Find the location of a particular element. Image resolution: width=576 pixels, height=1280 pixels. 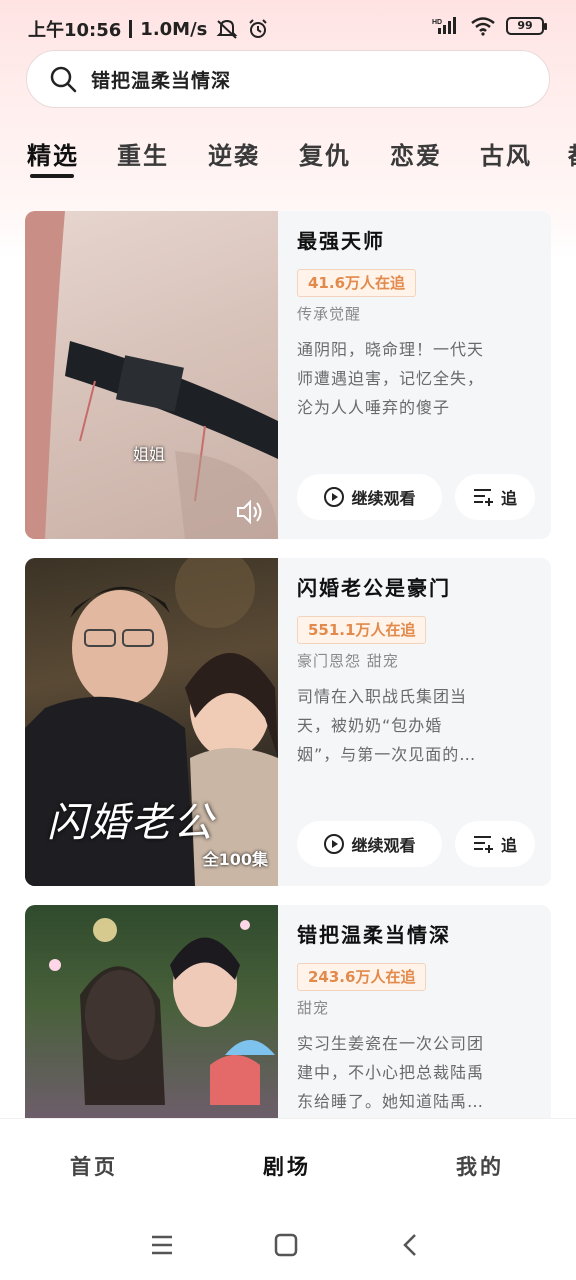

viewers-badge: 551.1万人在追 is located at coordinates (362, 630).